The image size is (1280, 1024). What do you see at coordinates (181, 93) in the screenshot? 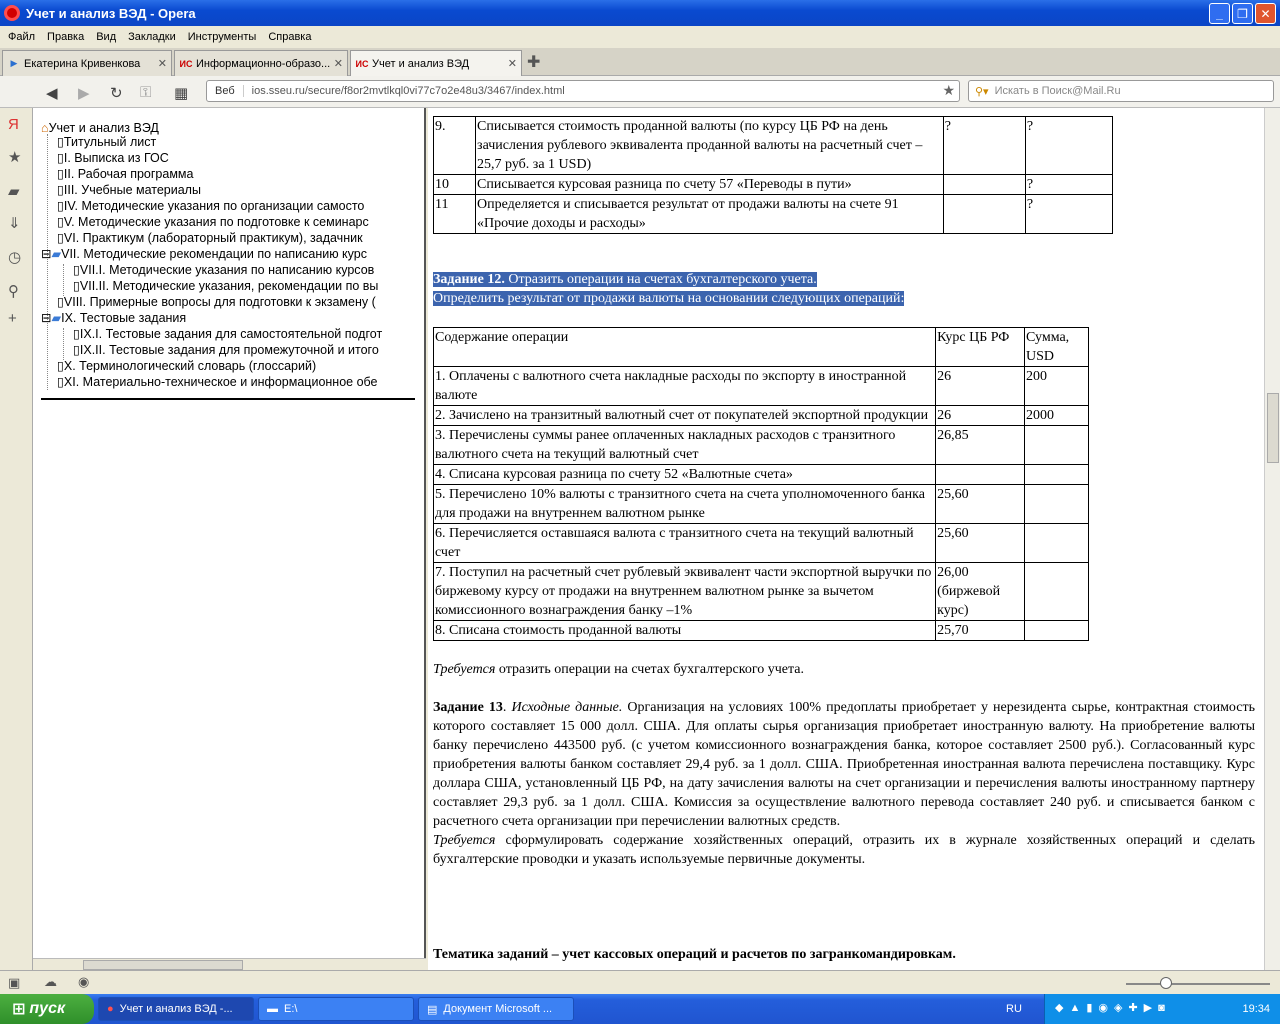
I see `speed-dial-icon: ▦` at bounding box center [181, 93].